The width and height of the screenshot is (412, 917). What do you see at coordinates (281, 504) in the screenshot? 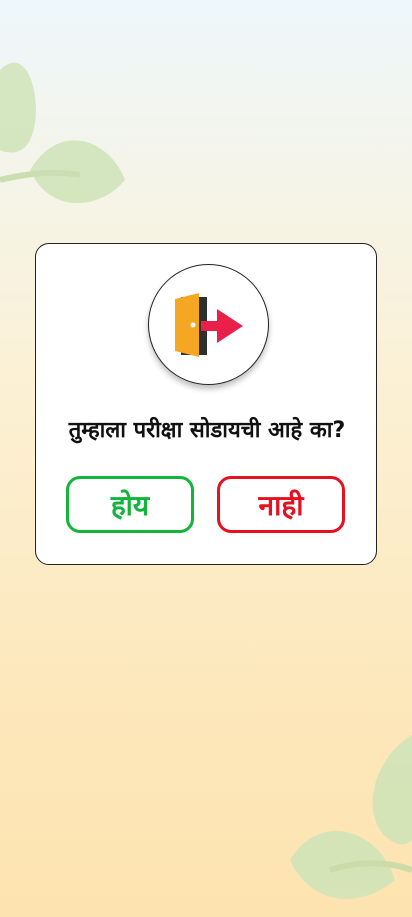
I see `no-button: नाही` at bounding box center [281, 504].